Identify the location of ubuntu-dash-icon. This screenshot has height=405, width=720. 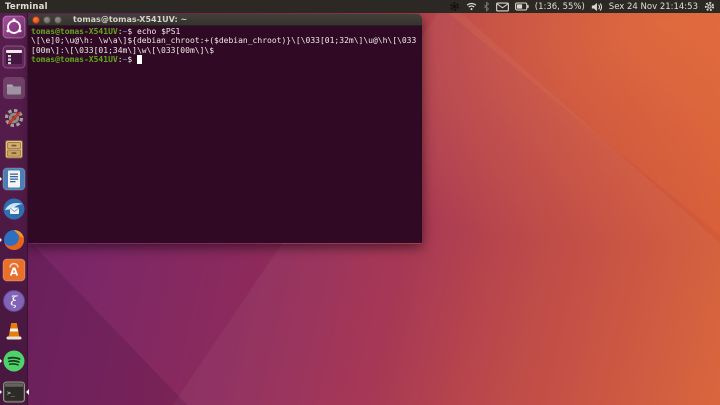
(14, 27).